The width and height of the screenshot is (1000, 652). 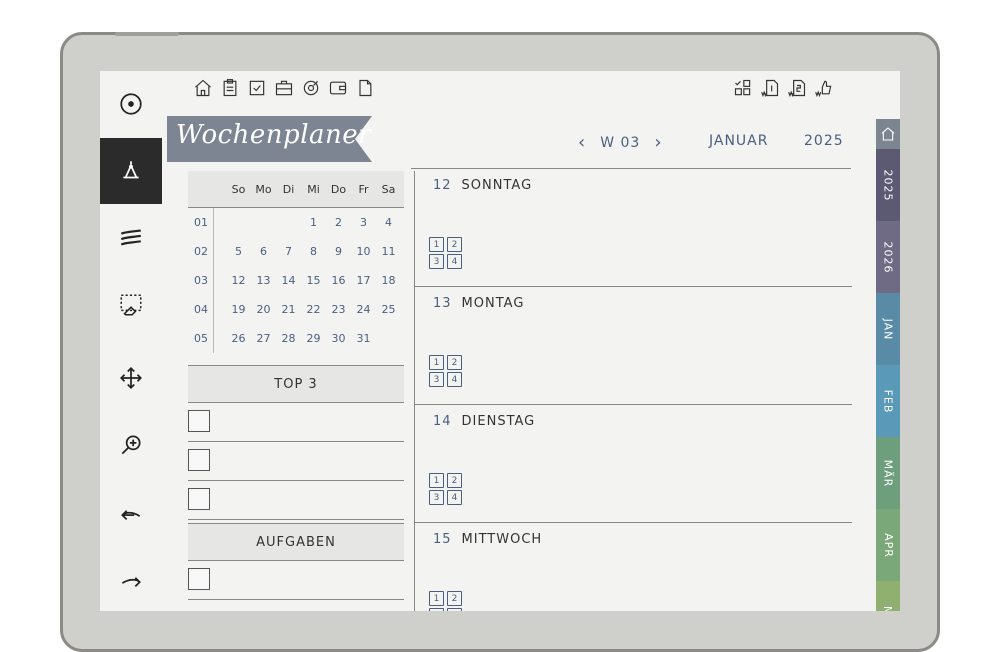 What do you see at coordinates (201, 222) in the screenshot?
I see `week-number: 01` at bounding box center [201, 222].